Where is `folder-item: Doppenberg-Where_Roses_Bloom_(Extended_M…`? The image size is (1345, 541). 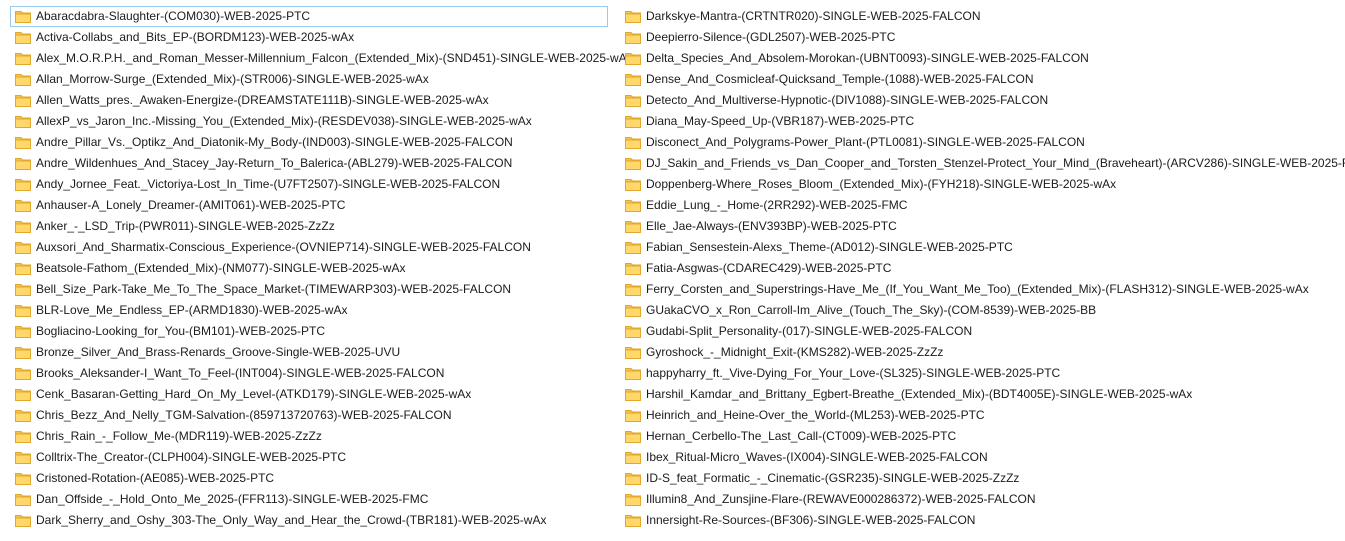
folder-item: Doppenberg-Where_Roses_Bloom_(Extended_M… is located at coordinates (982, 184).